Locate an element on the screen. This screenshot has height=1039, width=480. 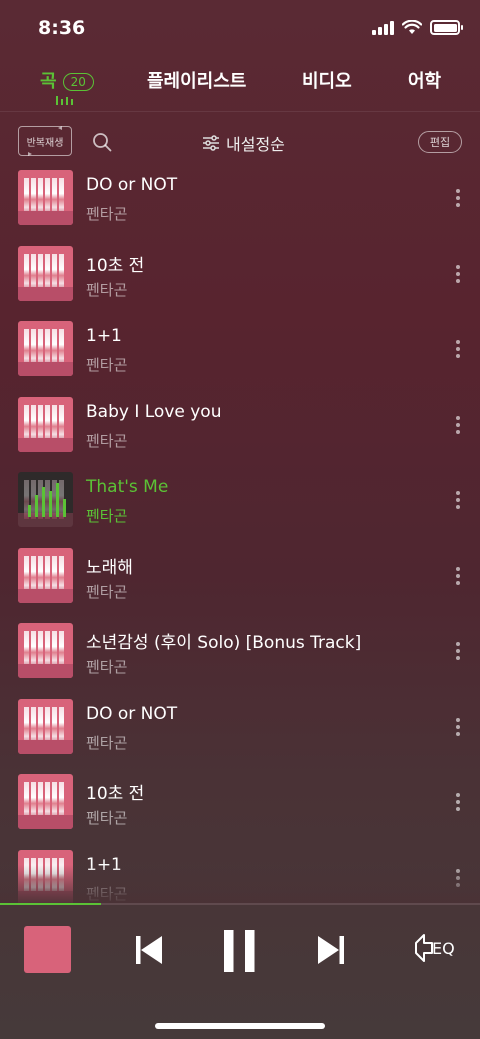
tab-bar: 곡 20 플레이리스트 비디오 어학 is located at coordinates (240, 87).